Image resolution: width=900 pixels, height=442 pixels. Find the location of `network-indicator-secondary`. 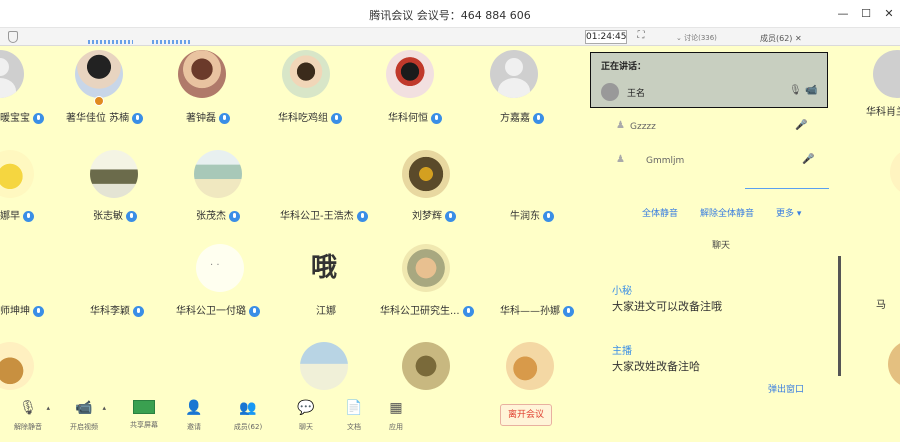

network-indicator-secondary is located at coordinates (172, 42).